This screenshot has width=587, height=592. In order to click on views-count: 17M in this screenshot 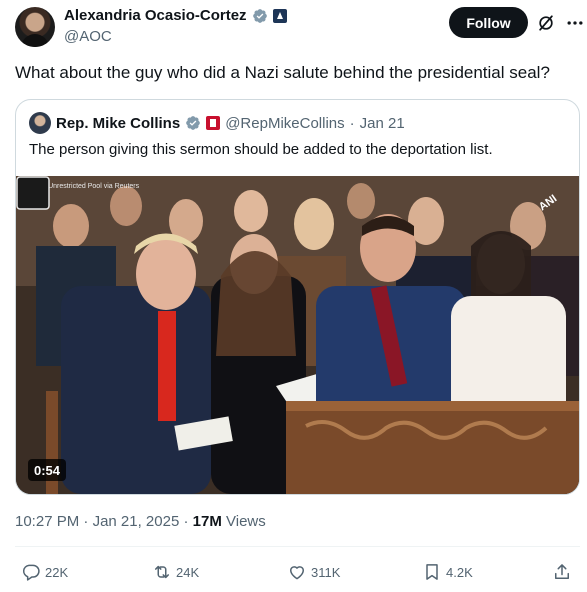, I will do `click(207, 521)`.